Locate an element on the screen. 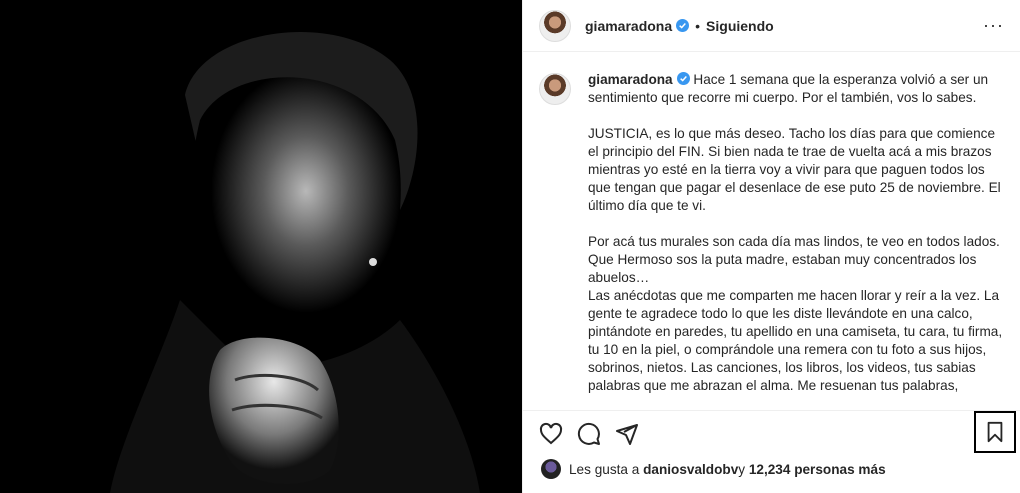 This screenshot has width=1020, height=493. save-button is located at coordinates (995, 432).